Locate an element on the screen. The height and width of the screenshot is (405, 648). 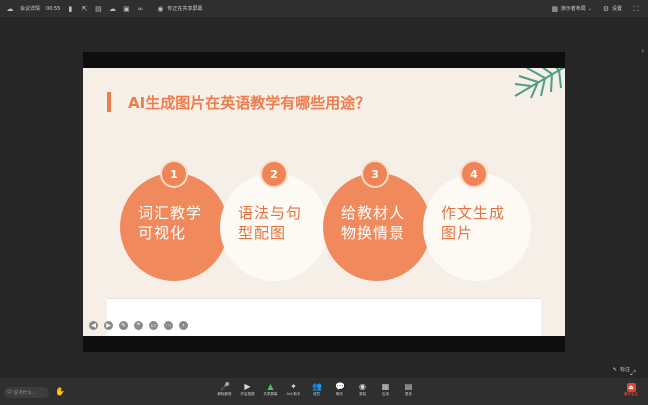
annotation-toolbar: ◀ ▶ ✎ ⌖ ▭ ⋯ ‹ is located at coordinates (138, 325).